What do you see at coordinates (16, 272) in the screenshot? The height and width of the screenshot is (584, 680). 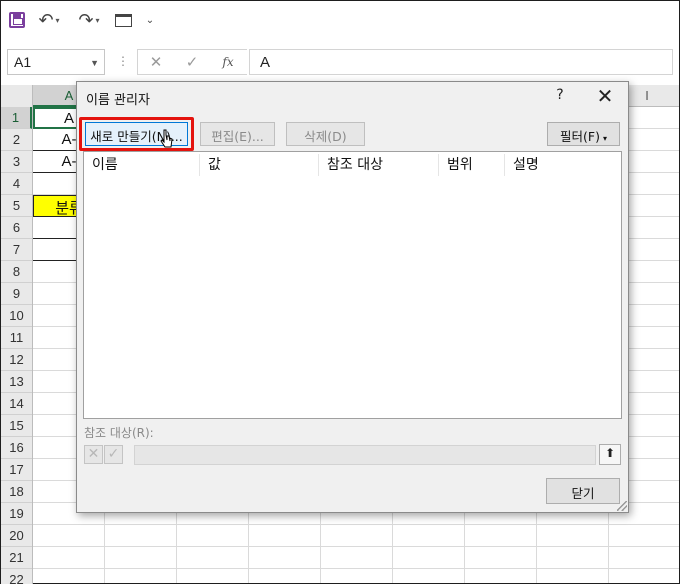 I see `row-header: 8` at bounding box center [16, 272].